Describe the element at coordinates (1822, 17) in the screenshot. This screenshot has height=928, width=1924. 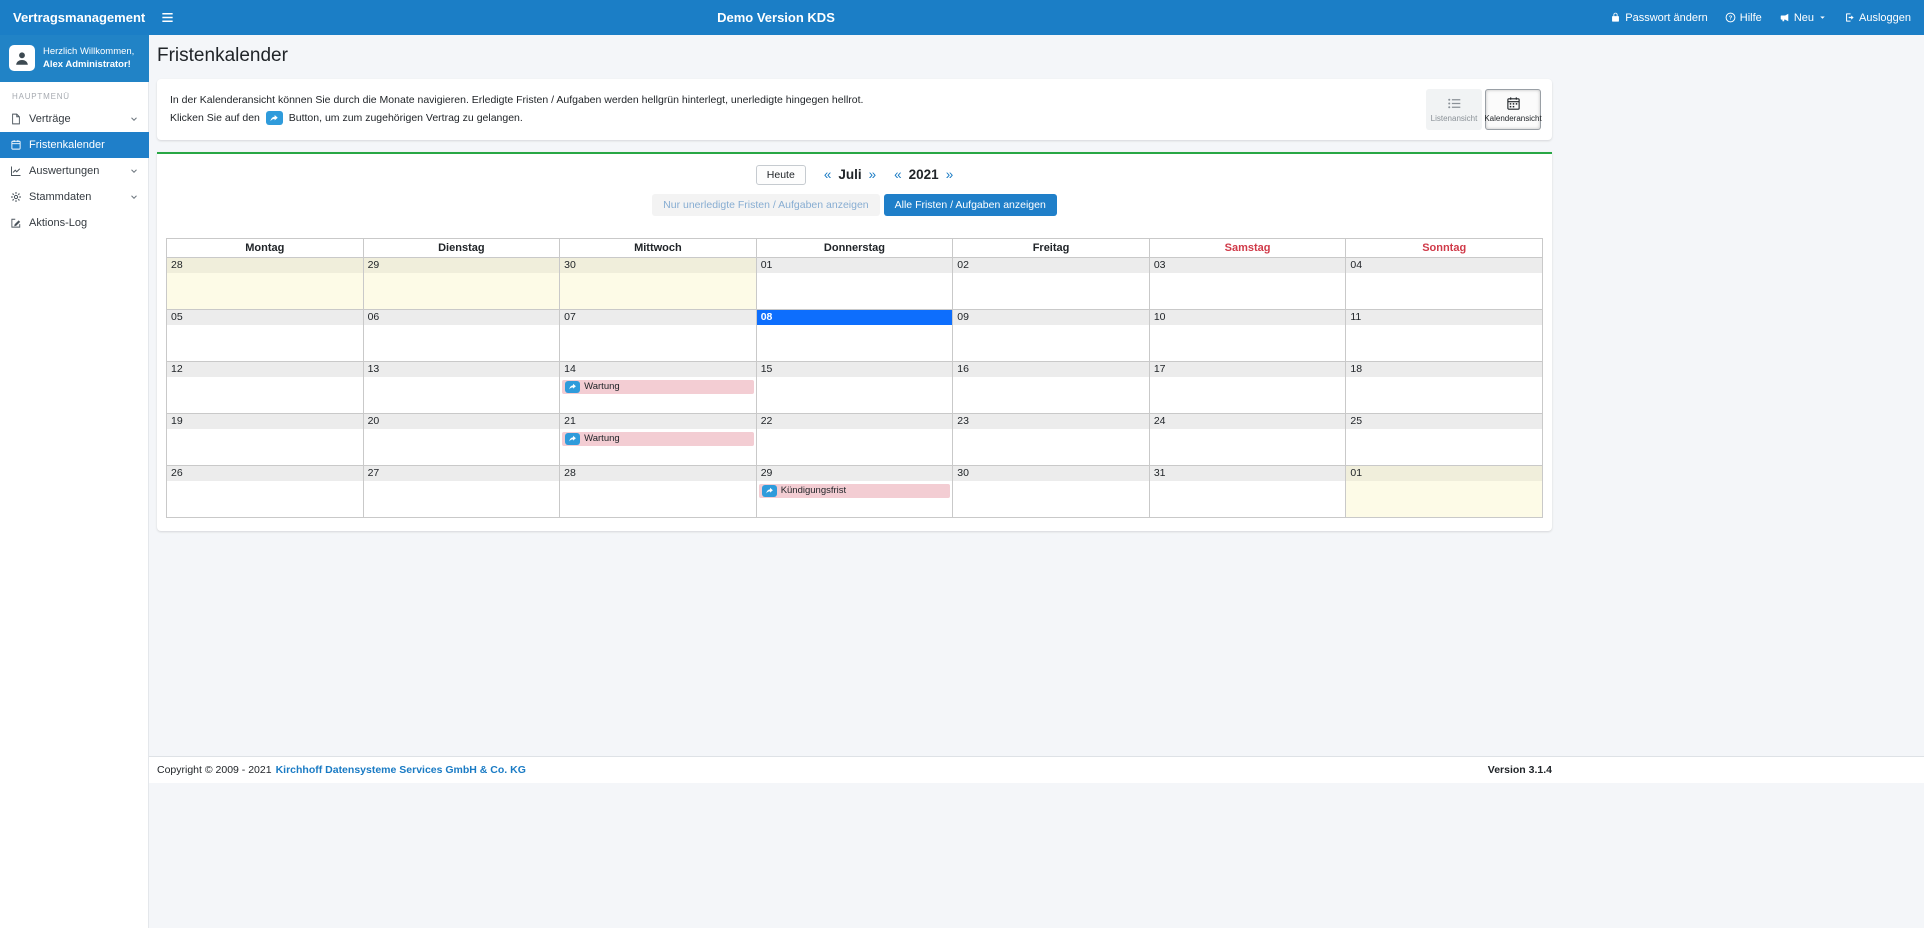
I see `caret-down-icon` at that location.